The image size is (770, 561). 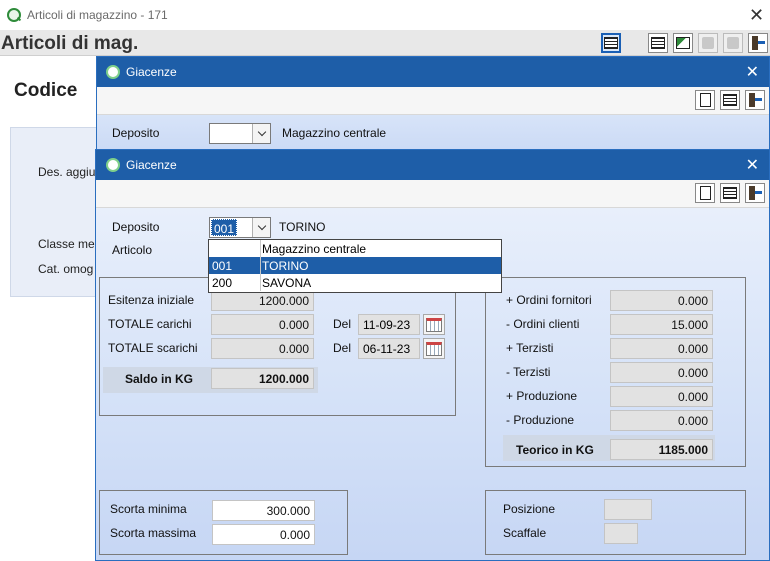 I want to click on saldo-label: Saldo in KG, so click(x=159, y=379).